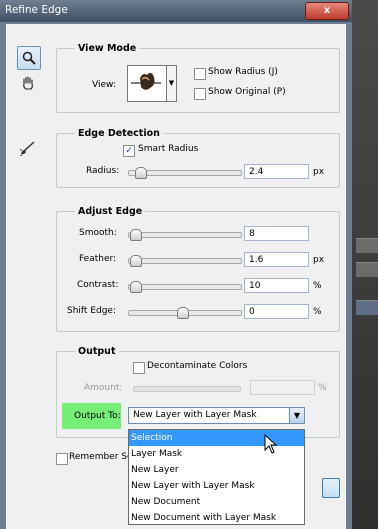 The height and width of the screenshot is (529, 378). Describe the element at coordinates (195, 415) in the screenshot. I see `output-to-value: New Layer with Layer Mask` at that location.